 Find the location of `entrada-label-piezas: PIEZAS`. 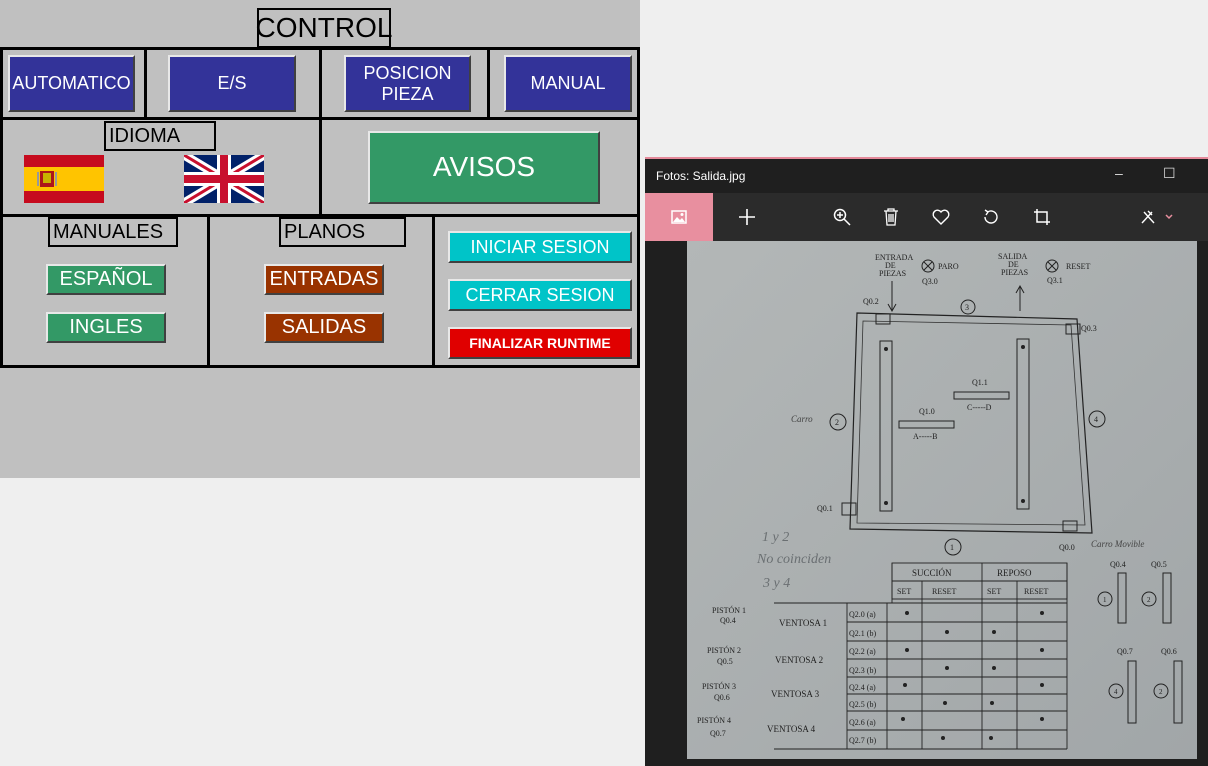

entrada-label-piezas: PIEZAS is located at coordinates (892, 273).